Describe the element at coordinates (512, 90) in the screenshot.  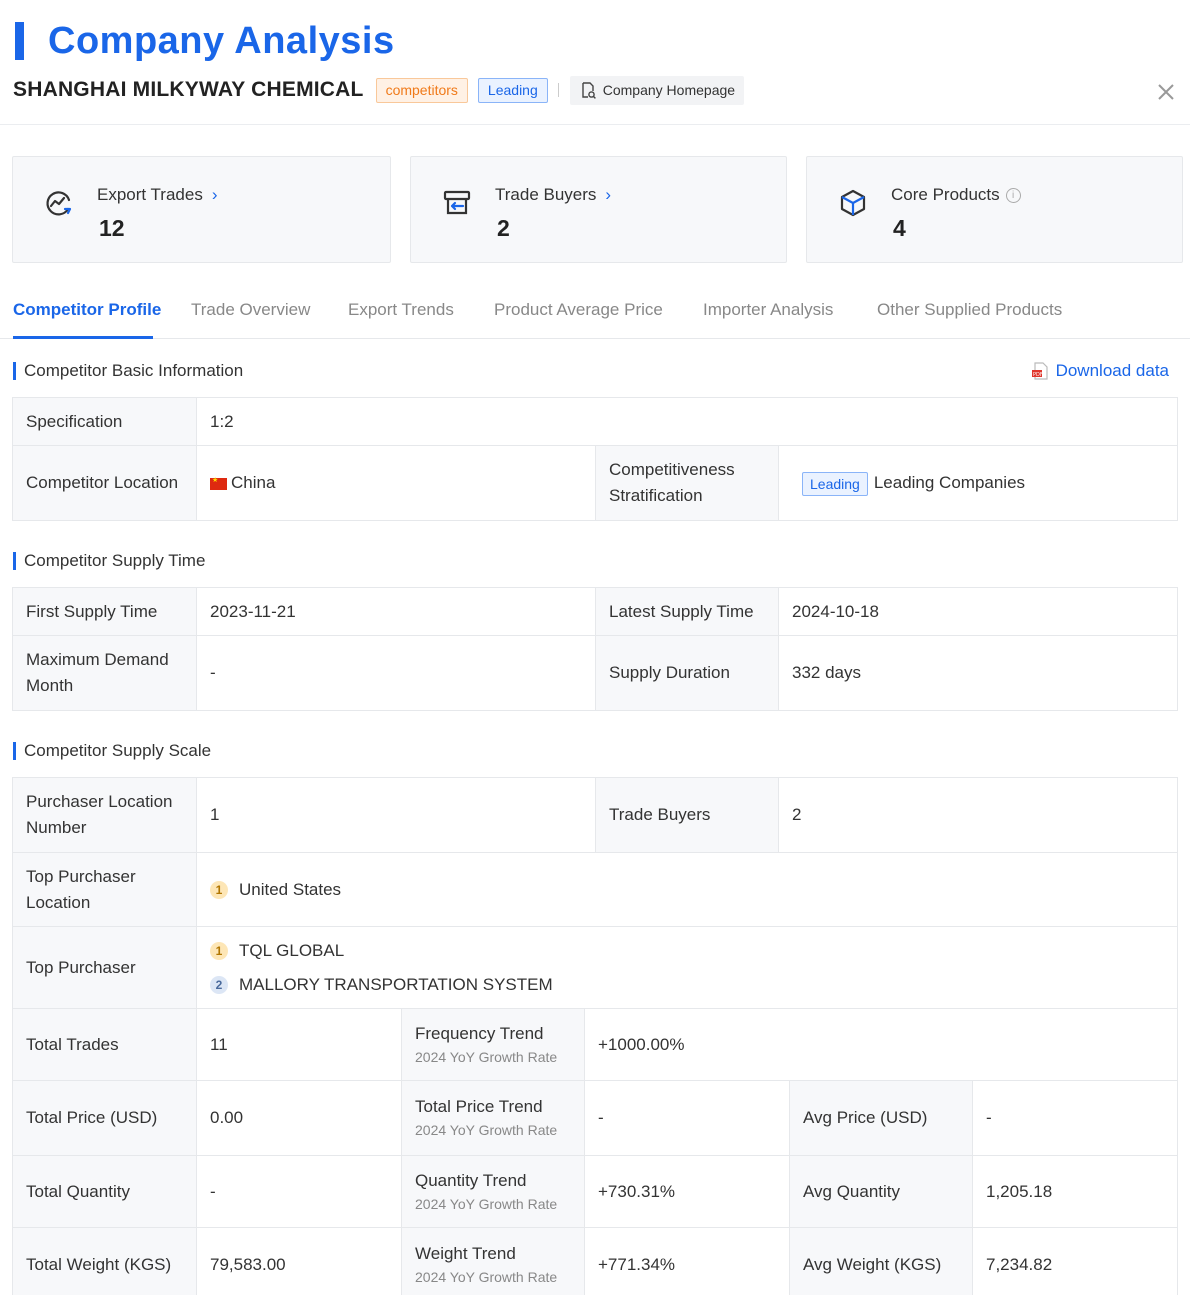
I see `leading-tag: Leading` at that location.